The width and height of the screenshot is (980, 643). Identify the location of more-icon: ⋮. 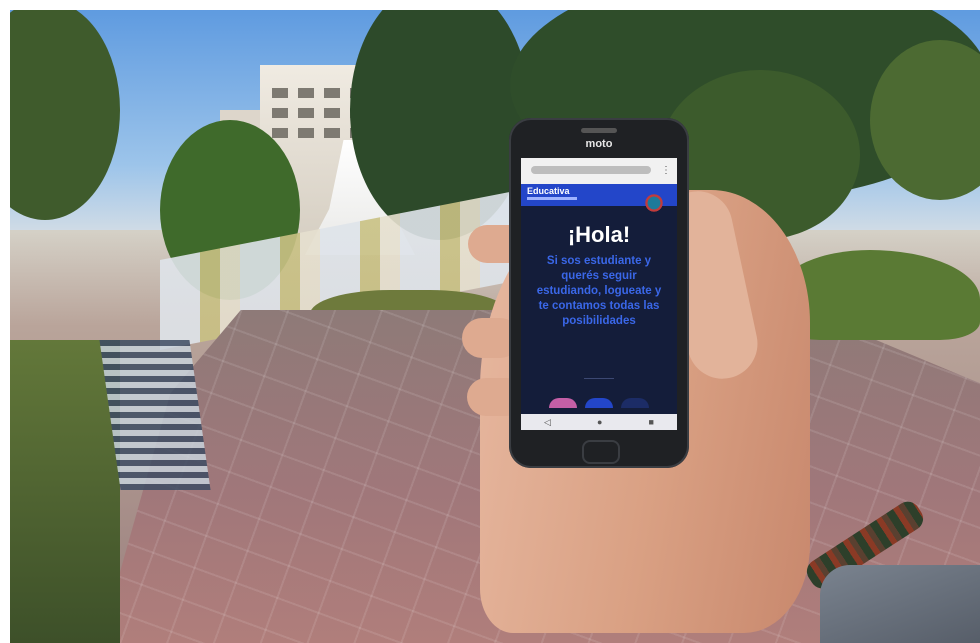
(666, 170).